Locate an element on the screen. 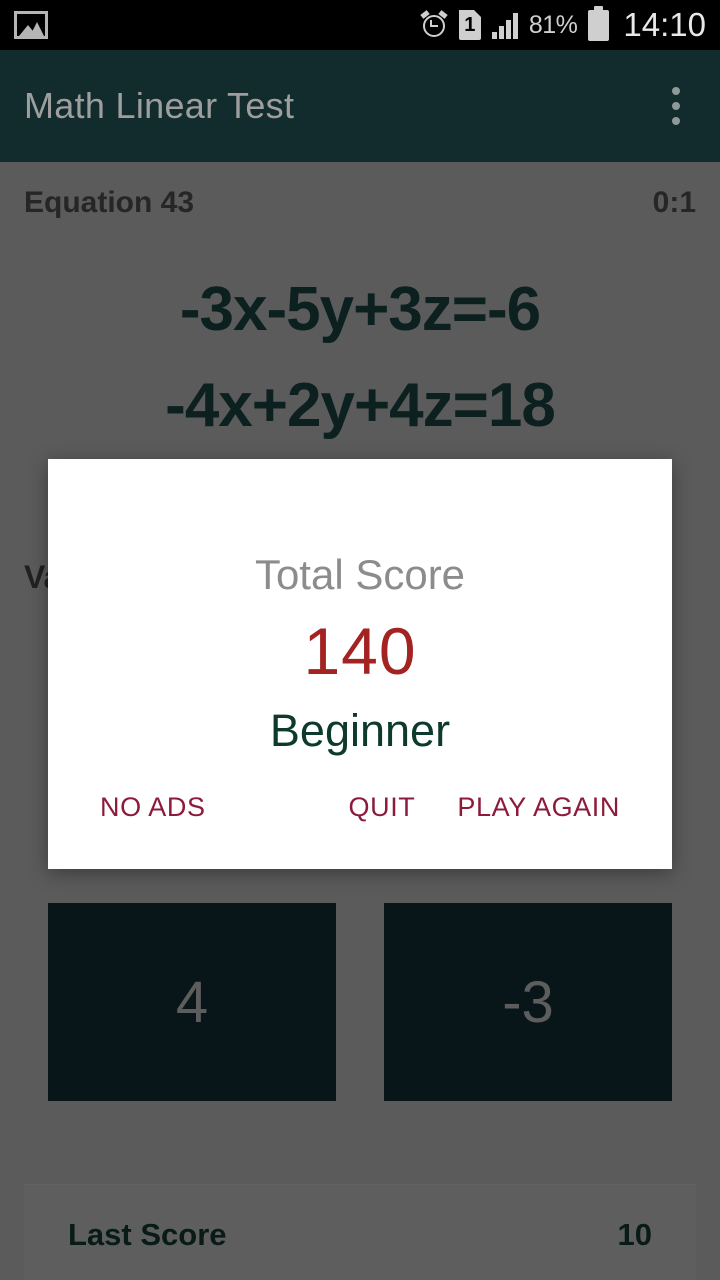 The width and height of the screenshot is (720, 1280). dialog-title: Total Score is located at coordinates (360, 574).